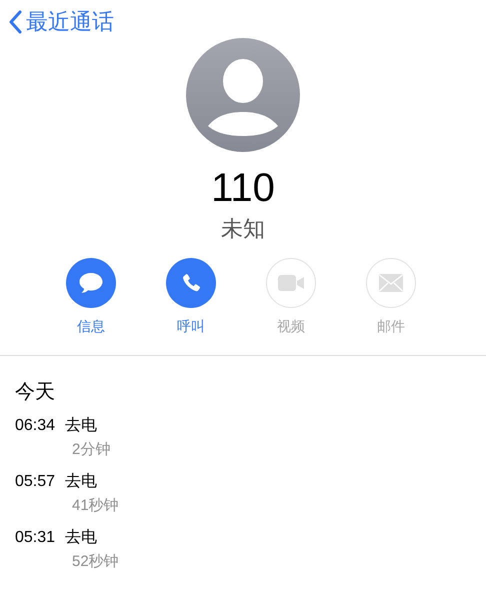 The width and height of the screenshot is (486, 589). What do you see at coordinates (91, 297) in the screenshot?
I see `message-action-button: 信息` at bounding box center [91, 297].